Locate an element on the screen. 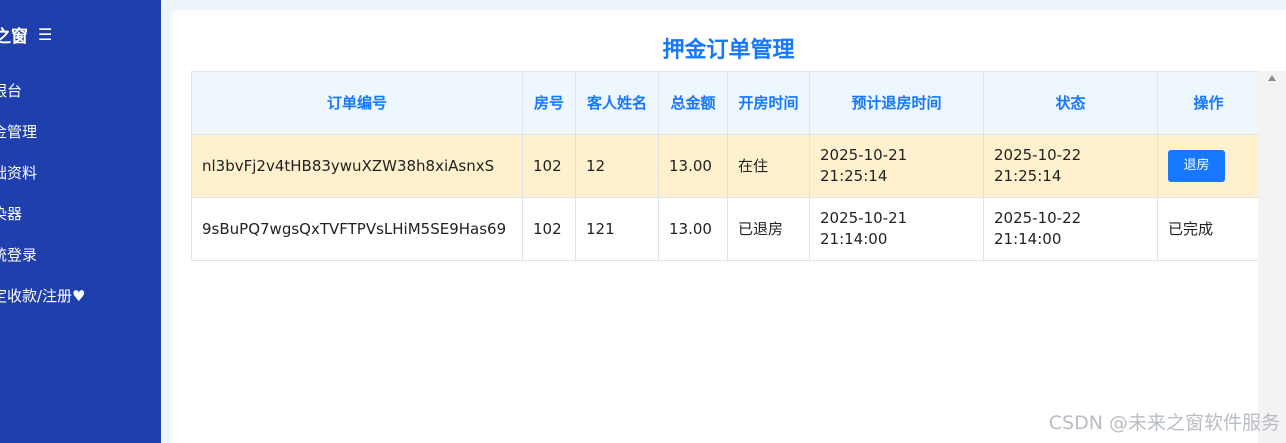  sidebar-brand: 之窗 ☰ is located at coordinates (26, 34).